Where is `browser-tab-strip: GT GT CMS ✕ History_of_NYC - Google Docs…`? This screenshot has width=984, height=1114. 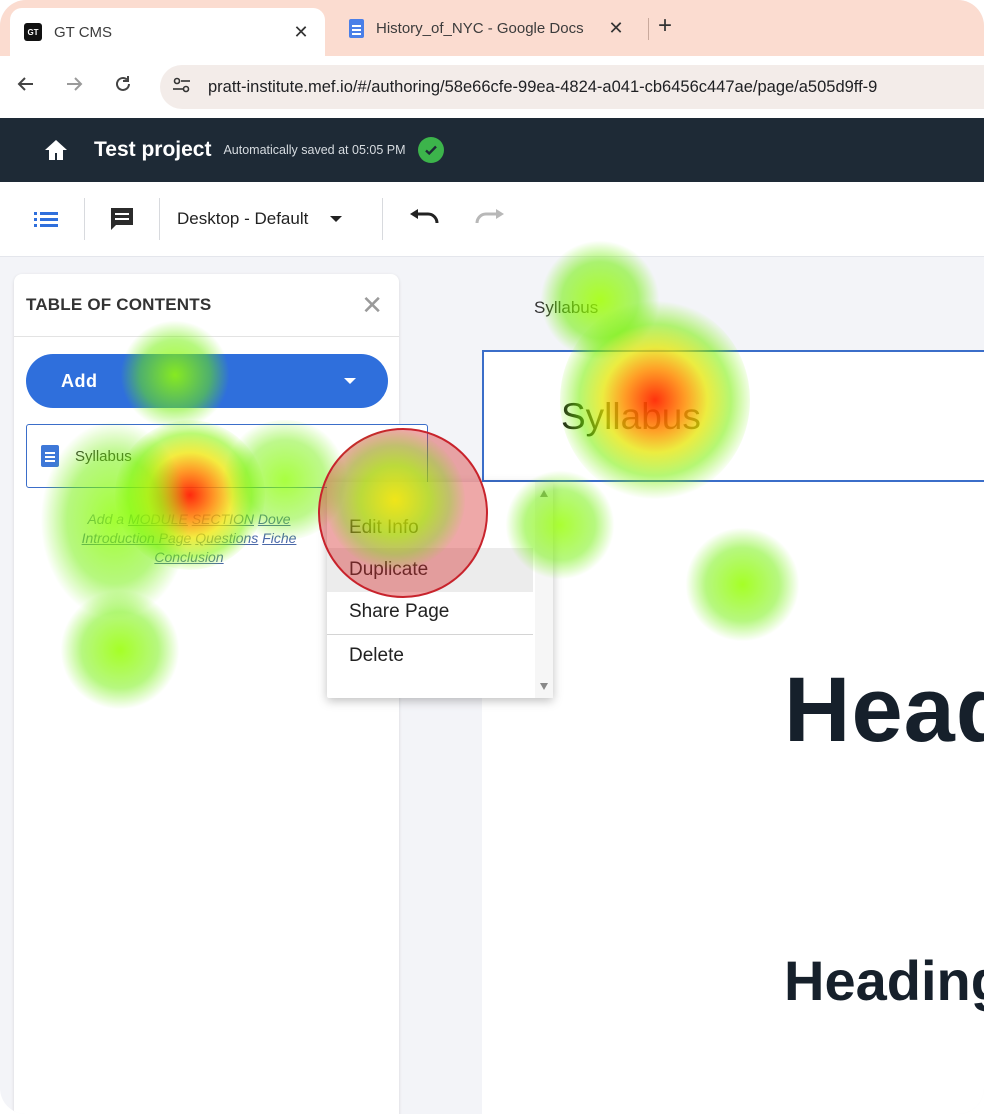
browser-tab-strip: GT GT CMS ✕ History_of_NYC - Google Docs… is located at coordinates (492, 28).